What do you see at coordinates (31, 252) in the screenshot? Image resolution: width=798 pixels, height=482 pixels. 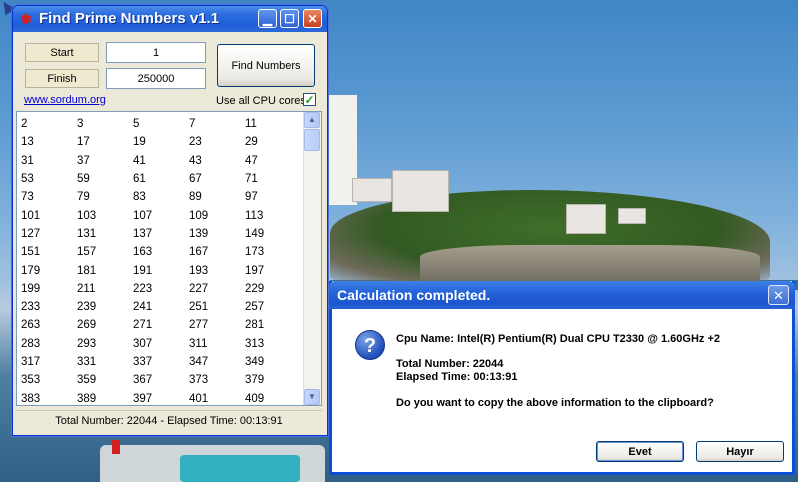 I see `prime-cell: 151` at bounding box center [31, 252].